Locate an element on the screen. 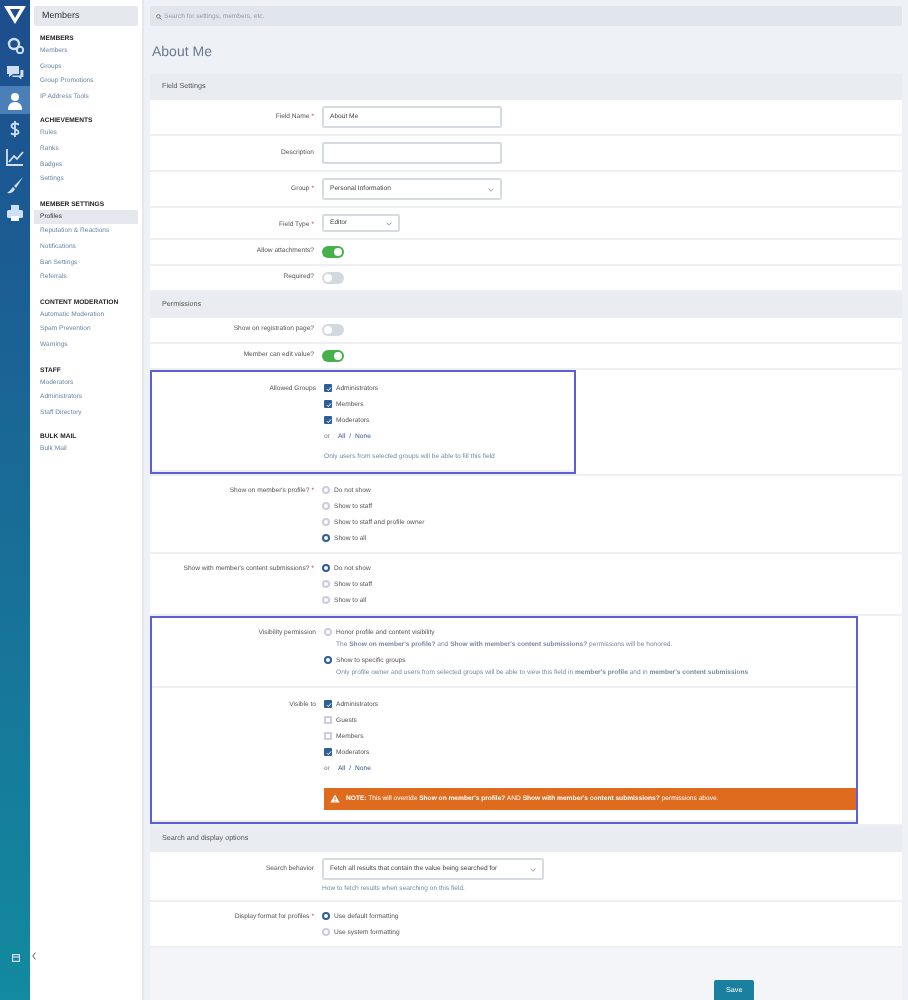  search-icon is located at coordinates (159, 16).